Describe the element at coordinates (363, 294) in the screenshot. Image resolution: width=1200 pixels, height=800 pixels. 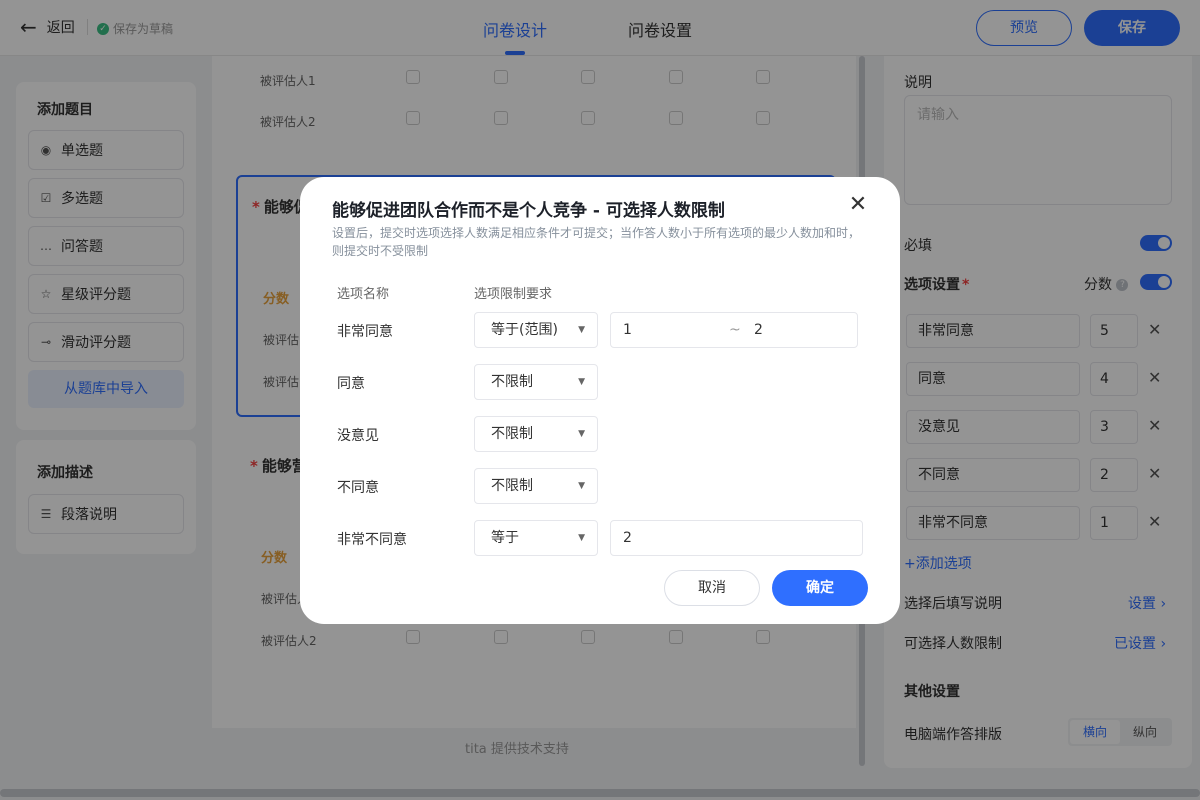
I see `column-header-option: 选项名称` at that location.